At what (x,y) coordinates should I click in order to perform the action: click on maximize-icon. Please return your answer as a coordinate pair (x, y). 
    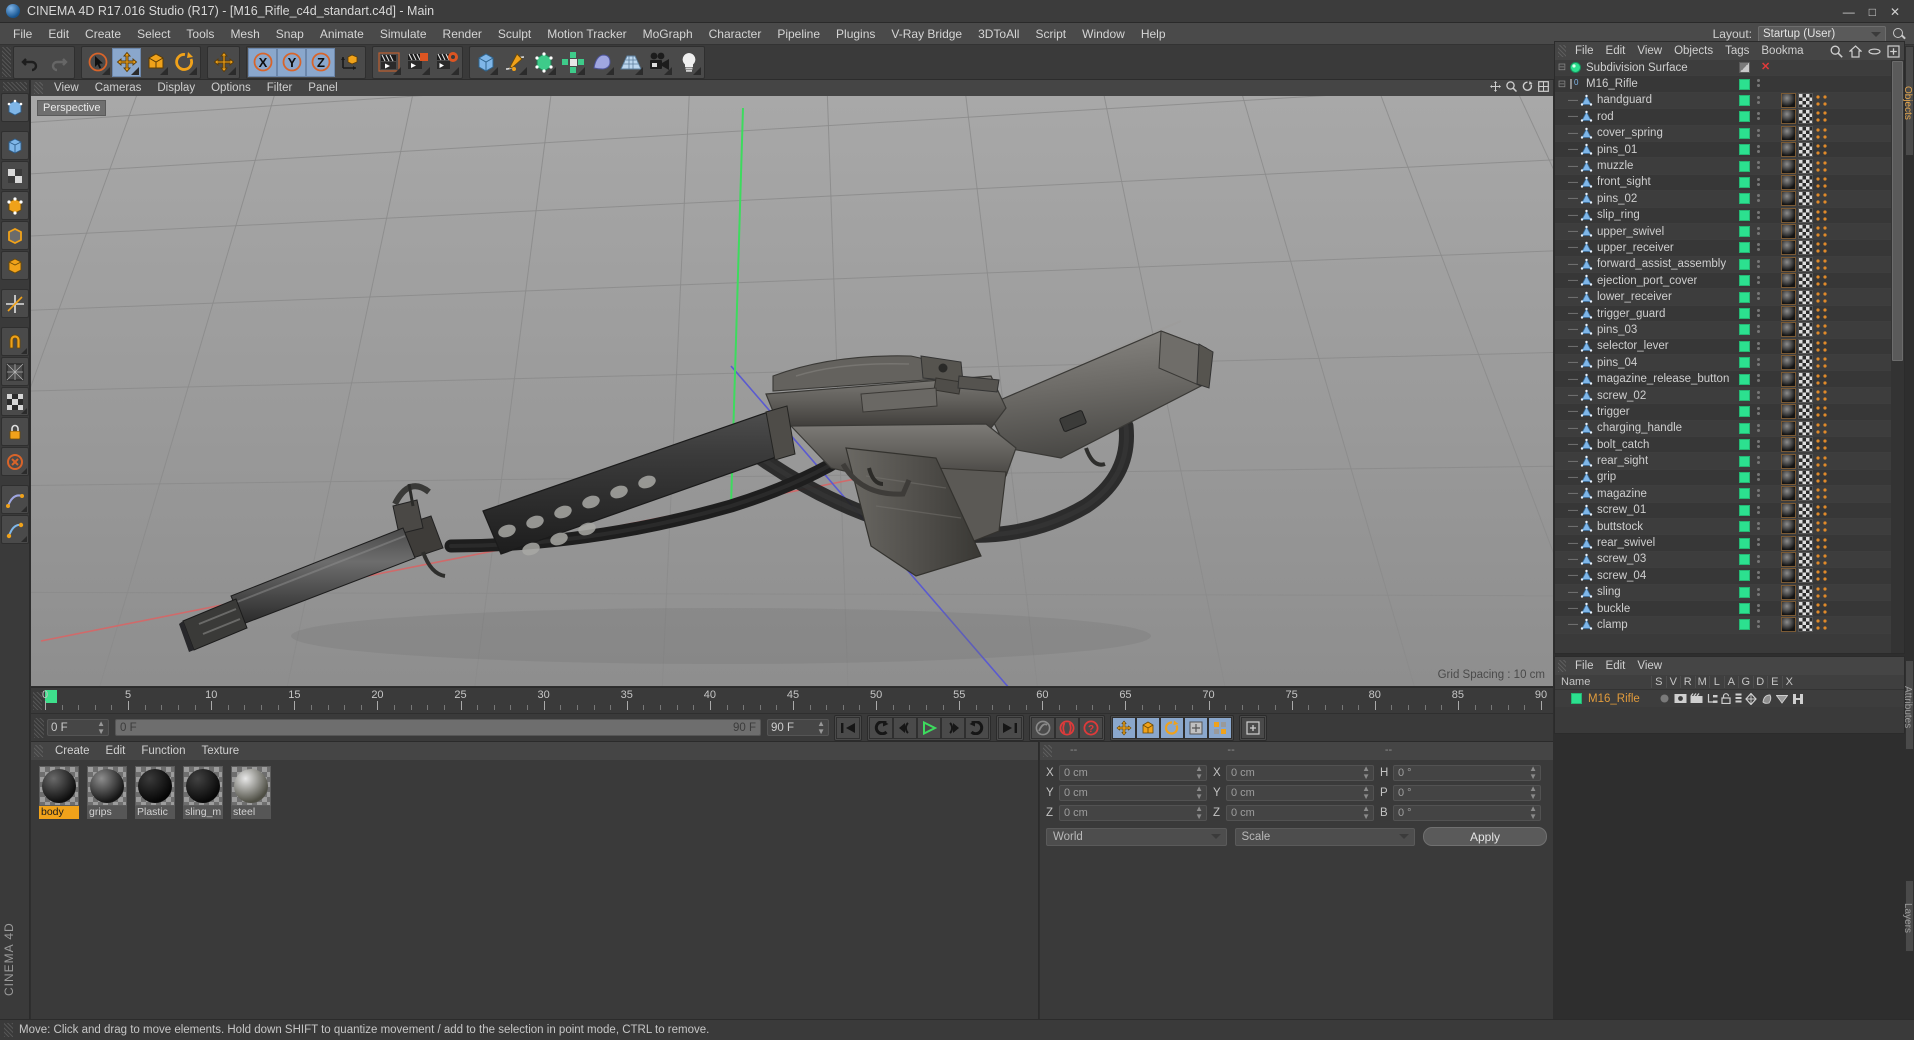
    Looking at the image, I should click on (1543, 86).